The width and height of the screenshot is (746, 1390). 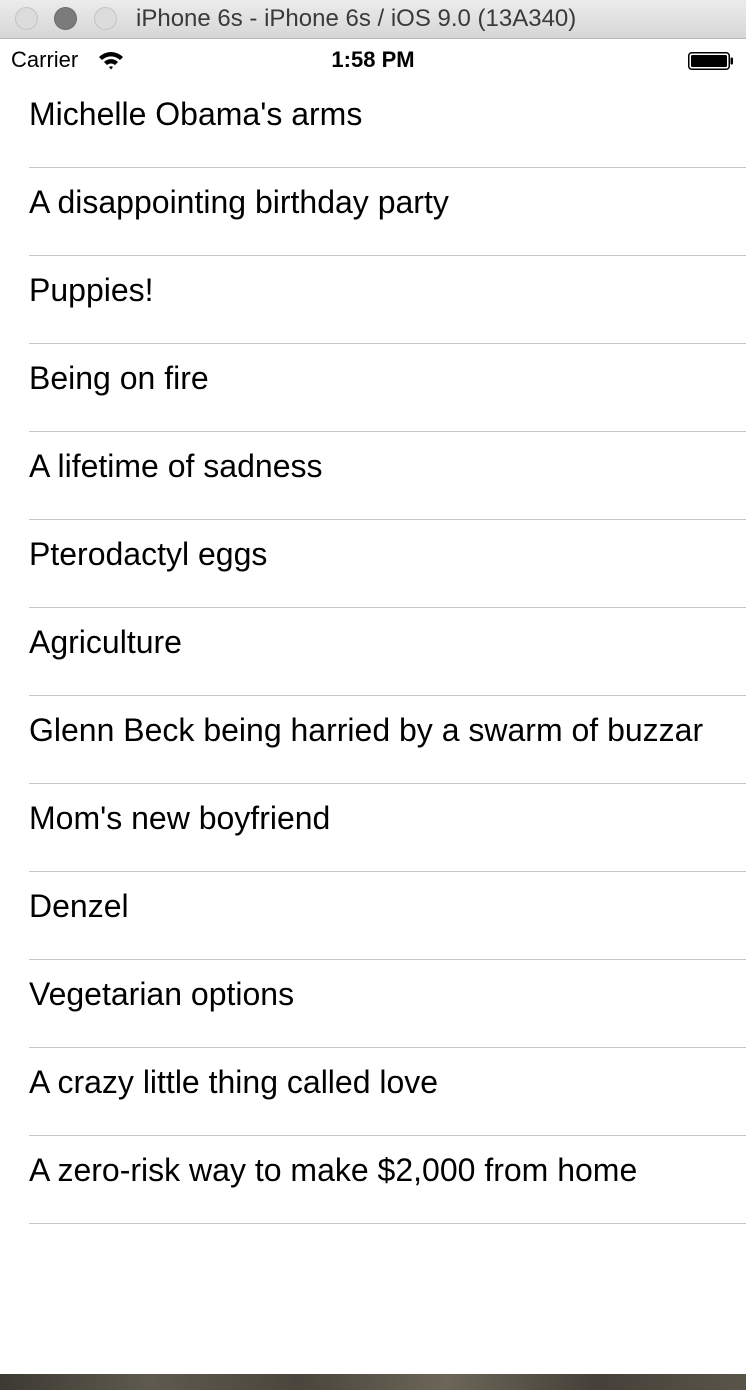 What do you see at coordinates (234, 1082) in the screenshot?
I see `list-item-label: A crazy little thing called love` at bounding box center [234, 1082].